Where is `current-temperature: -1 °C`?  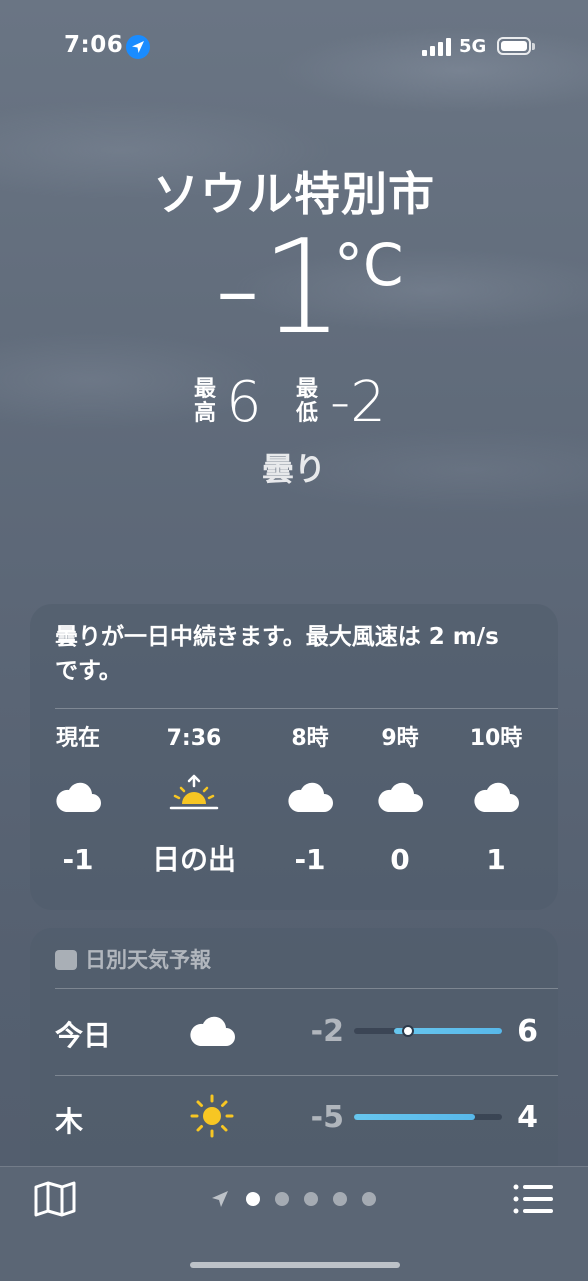 current-temperature: -1 °C is located at coordinates (294, 292).